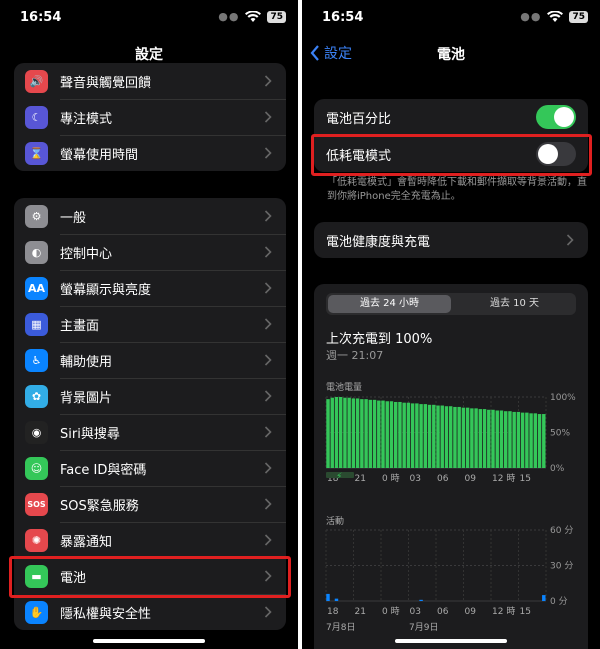 This screenshot has width=600, height=649. I want to click on battery-health-group: 電池健康度與充電, so click(451, 240).